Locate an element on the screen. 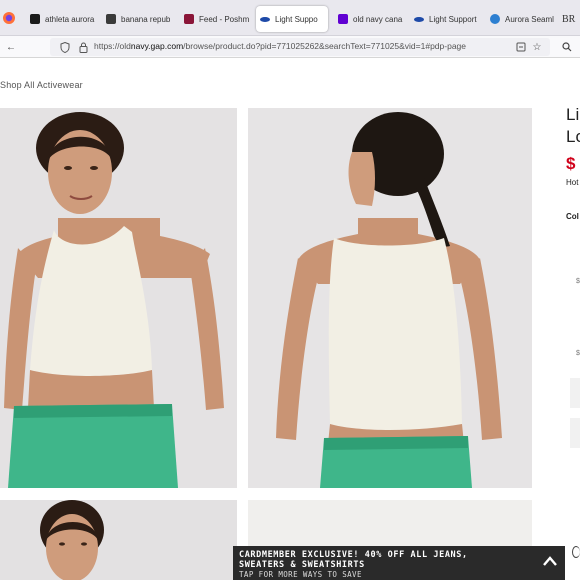 This screenshot has width=580, height=580. price-note: Hot is located at coordinates (572, 182).